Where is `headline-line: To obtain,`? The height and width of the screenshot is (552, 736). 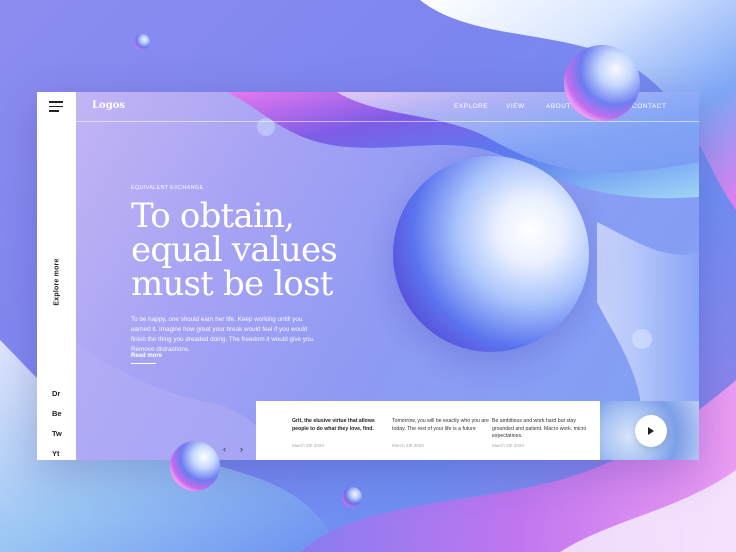 headline-line: To obtain, is located at coordinates (213, 216).